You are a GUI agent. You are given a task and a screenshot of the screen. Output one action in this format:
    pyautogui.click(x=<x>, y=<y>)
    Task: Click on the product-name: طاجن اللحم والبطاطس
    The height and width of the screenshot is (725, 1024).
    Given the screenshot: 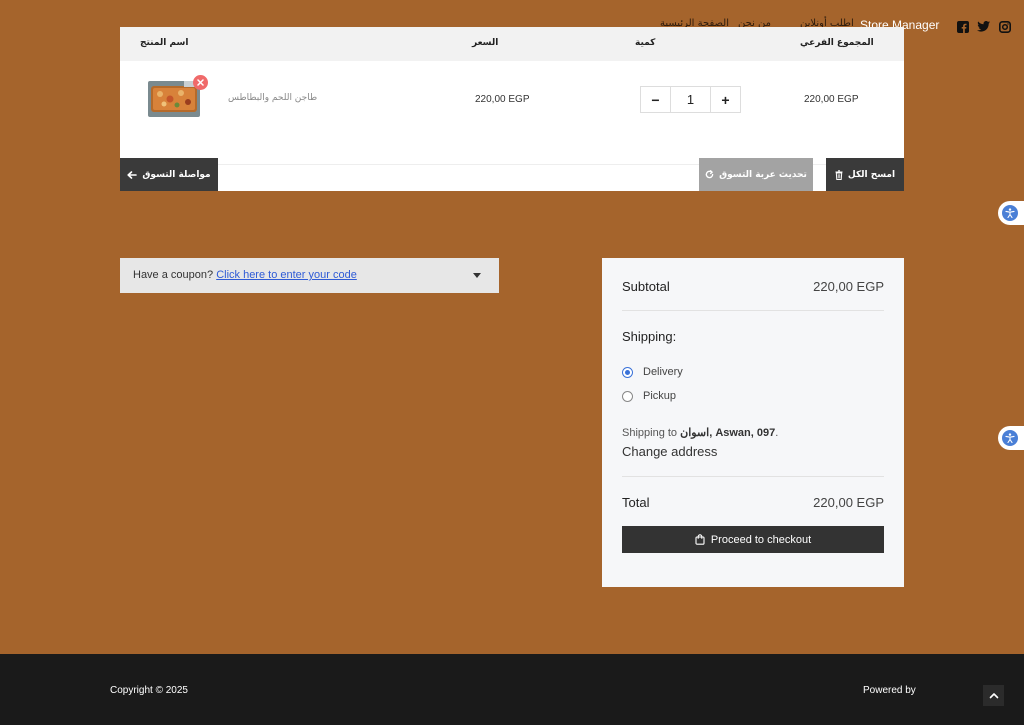 What is the action you would take?
    pyautogui.click(x=272, y=98)
    